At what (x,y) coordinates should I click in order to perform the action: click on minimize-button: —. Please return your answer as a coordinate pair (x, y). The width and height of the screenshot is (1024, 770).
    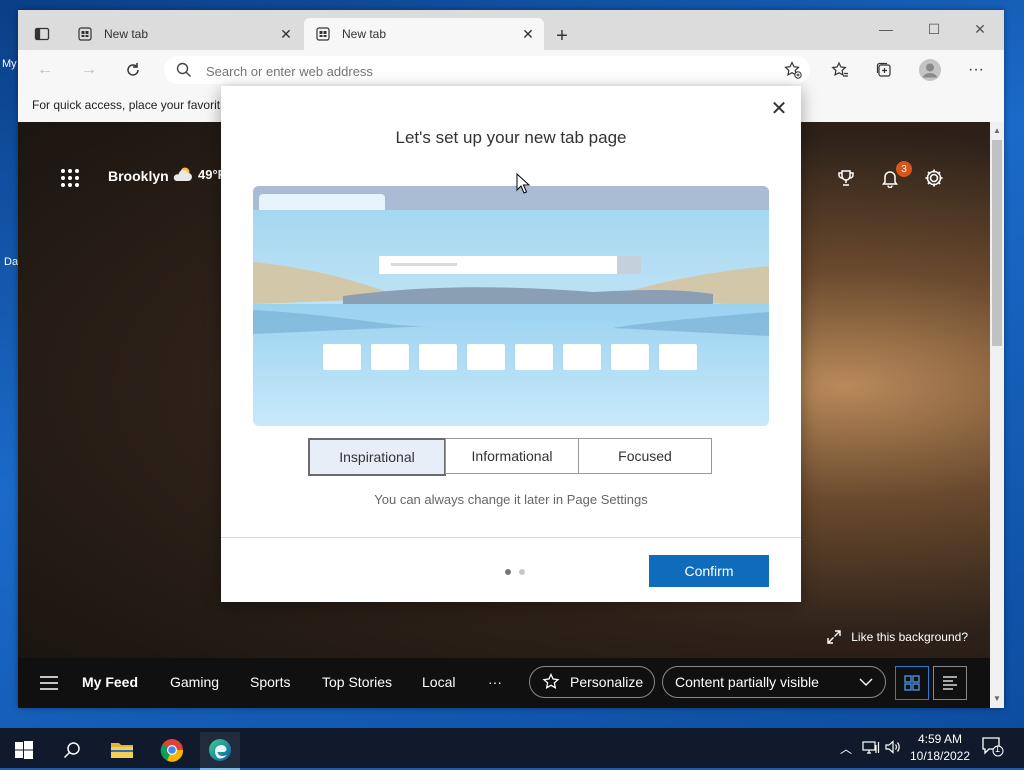
    Looking at the image, I should click on (886, 29).